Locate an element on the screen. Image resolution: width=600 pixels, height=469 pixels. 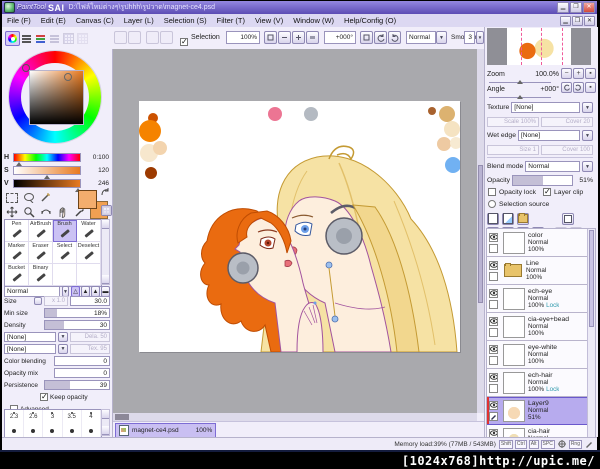
saturation-value-square is located at coordinates (56, 97).